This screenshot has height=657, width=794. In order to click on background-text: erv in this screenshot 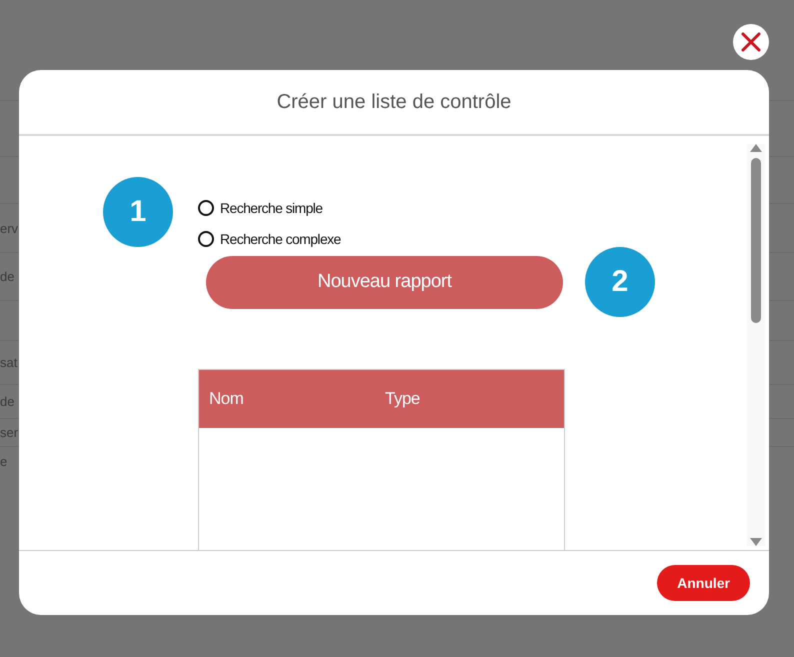, I will do `click(9, 228)`.